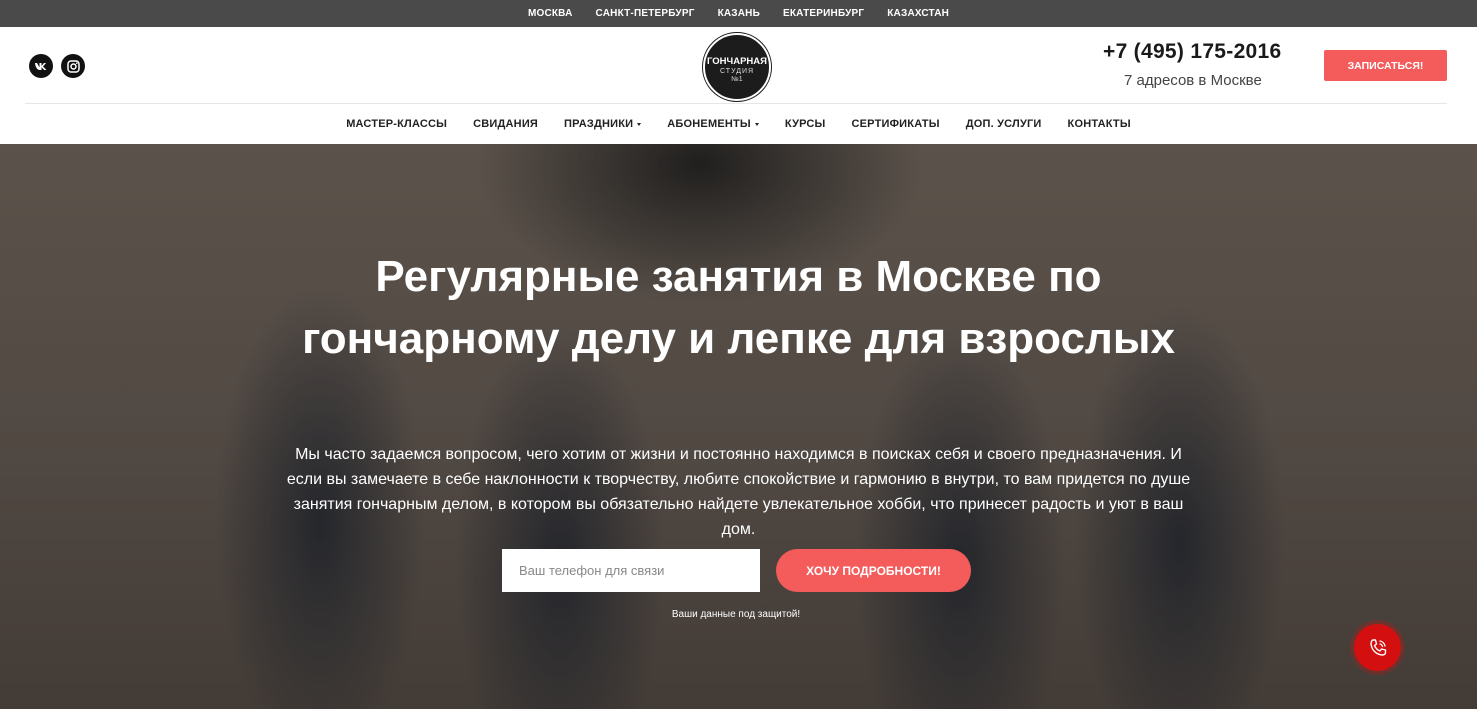 The height and width of the screenshot is (709, 1477). I want to click on nav-item-label: АБОНЕМЕНТЫ, so click(709, 124).